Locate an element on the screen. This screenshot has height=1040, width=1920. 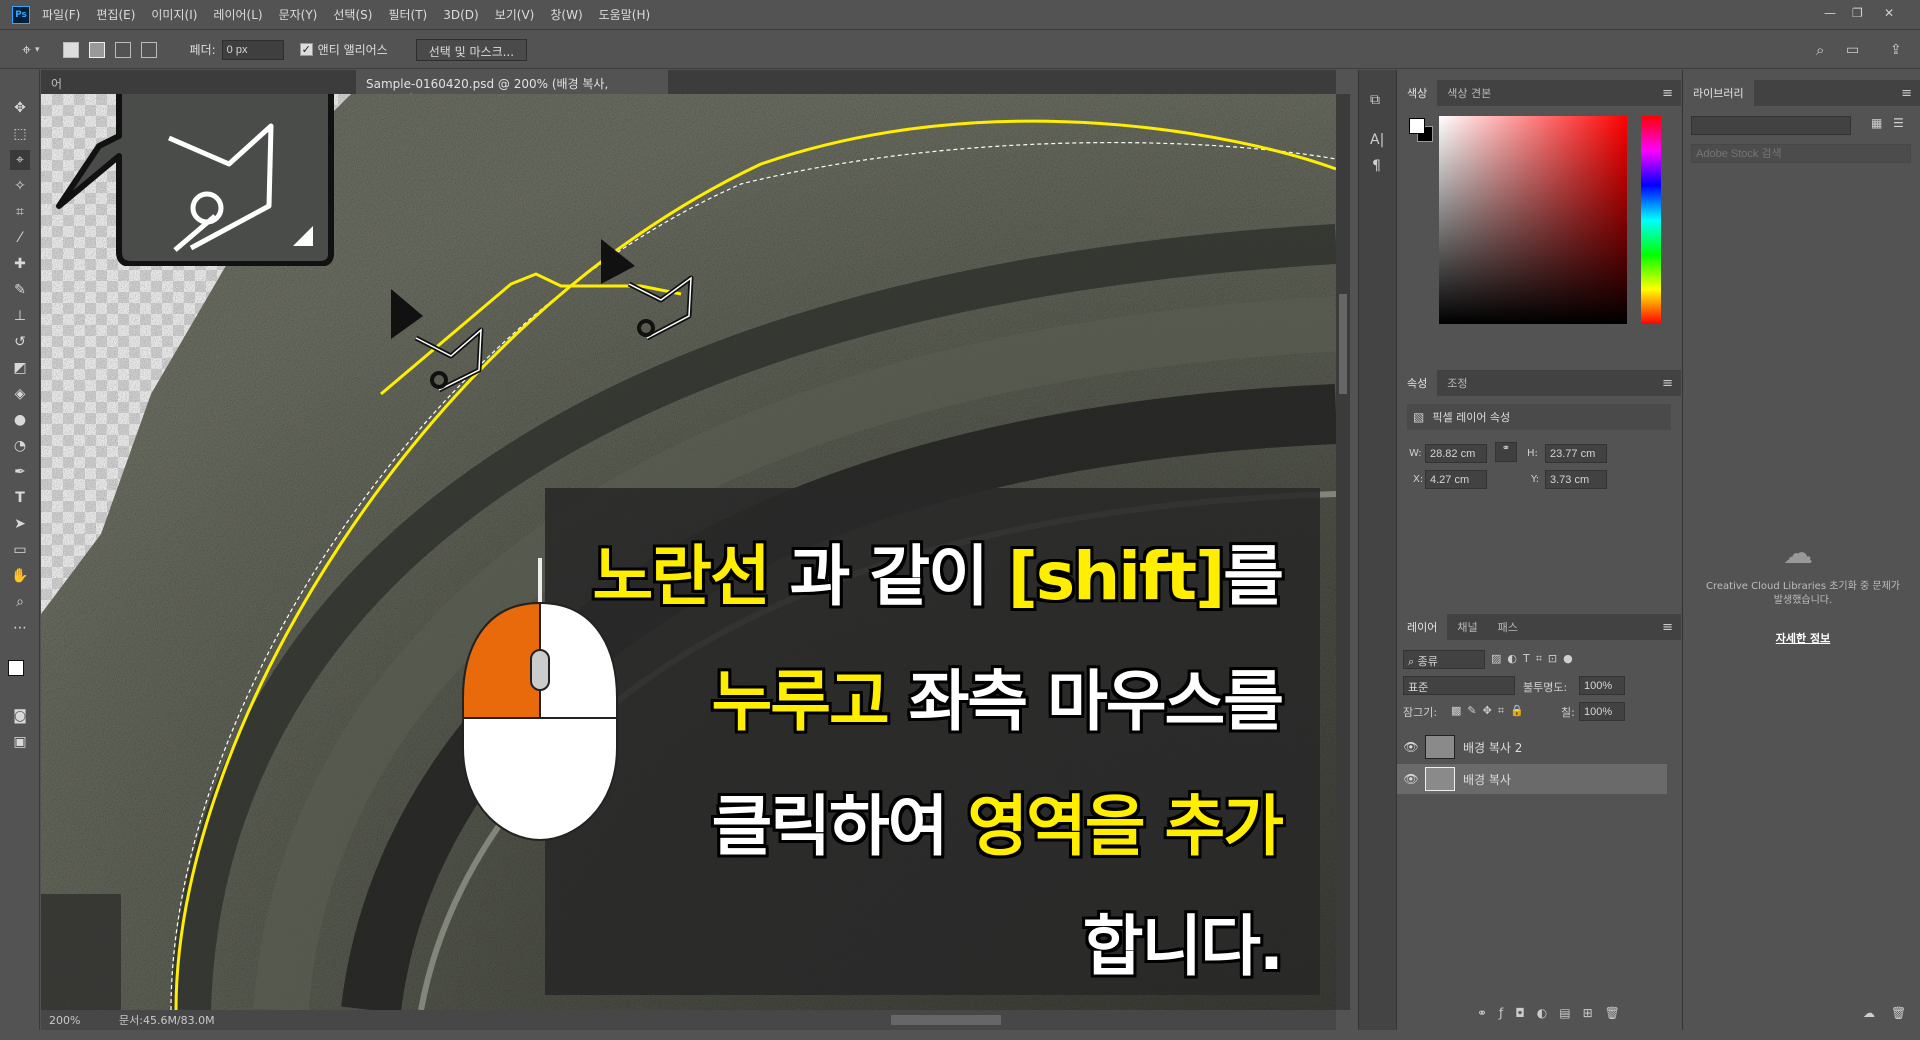
x-input is located at coordinates (1456, 479).